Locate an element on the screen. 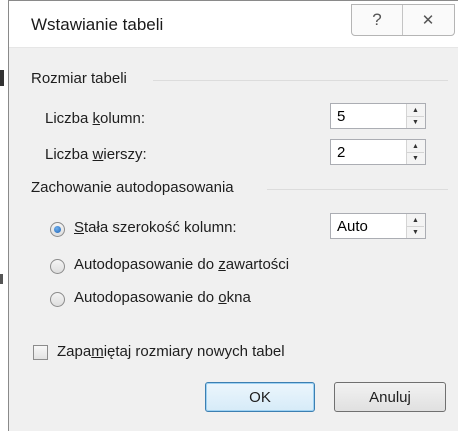 This screenshot has width=458, height=431. column-width-value: Auto is located at coordinates (352, 226).